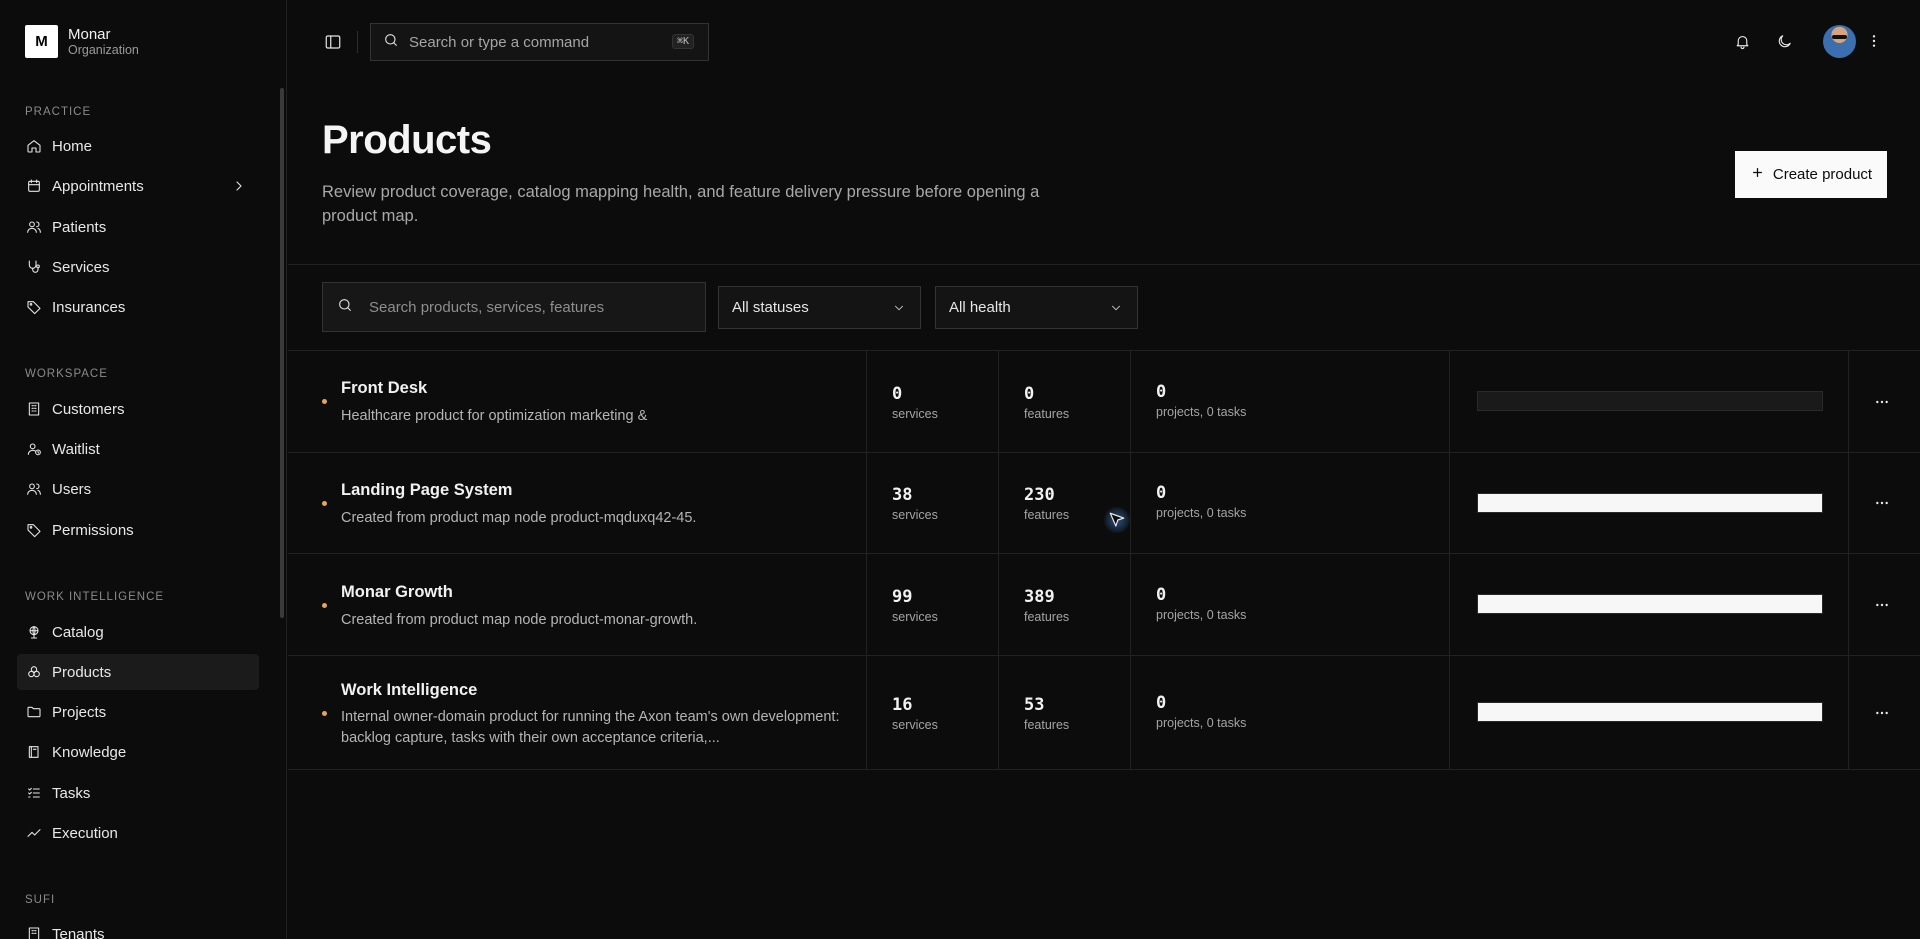 The image size is (1920, 939). What do you see at coordinates (1104, 42) in the screenshot?
I see `topbar: Search or type a command ⌘K` at bounding box center [1104, 42].